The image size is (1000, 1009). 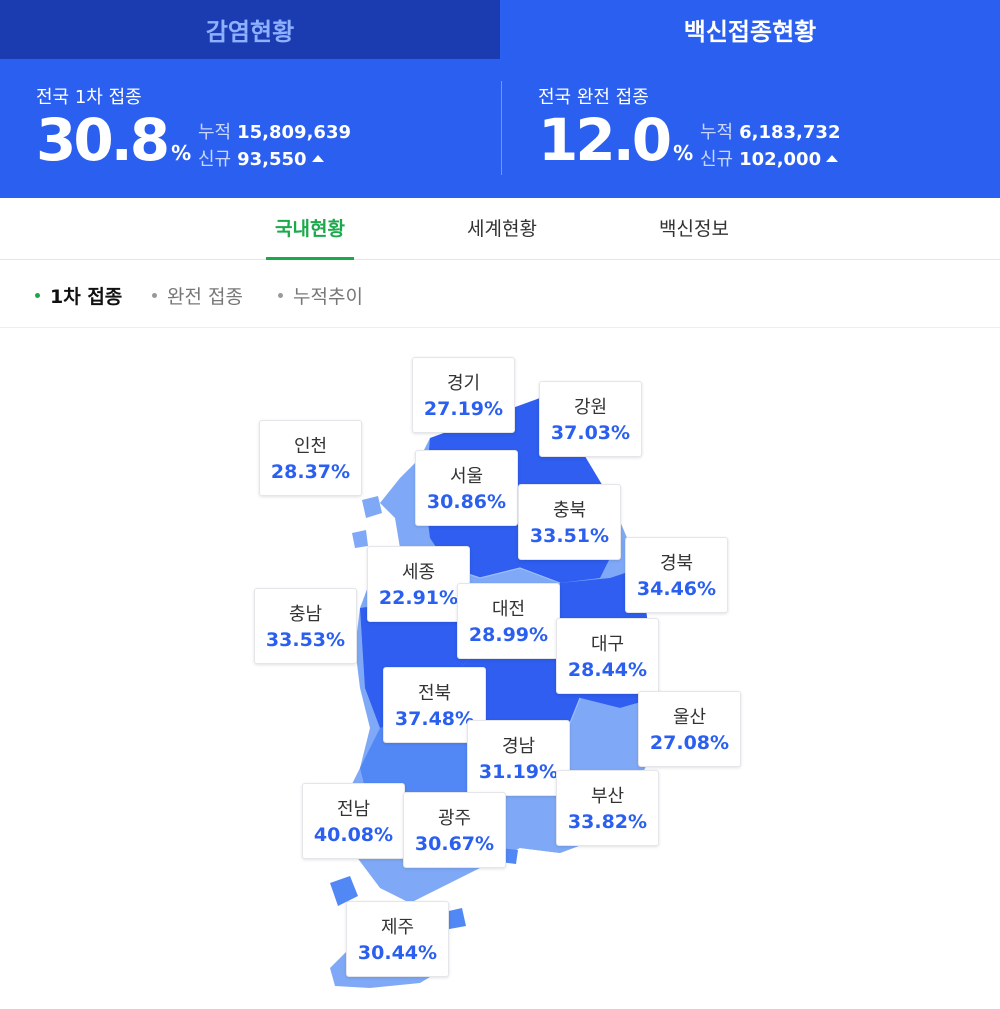 I want to click on region-name: 부산, so click(x=607, y=796).